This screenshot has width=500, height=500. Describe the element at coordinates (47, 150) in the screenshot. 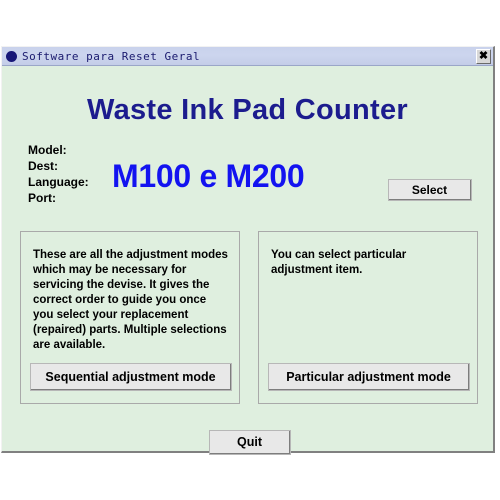

I see `info-label-model: Model:` at that location.